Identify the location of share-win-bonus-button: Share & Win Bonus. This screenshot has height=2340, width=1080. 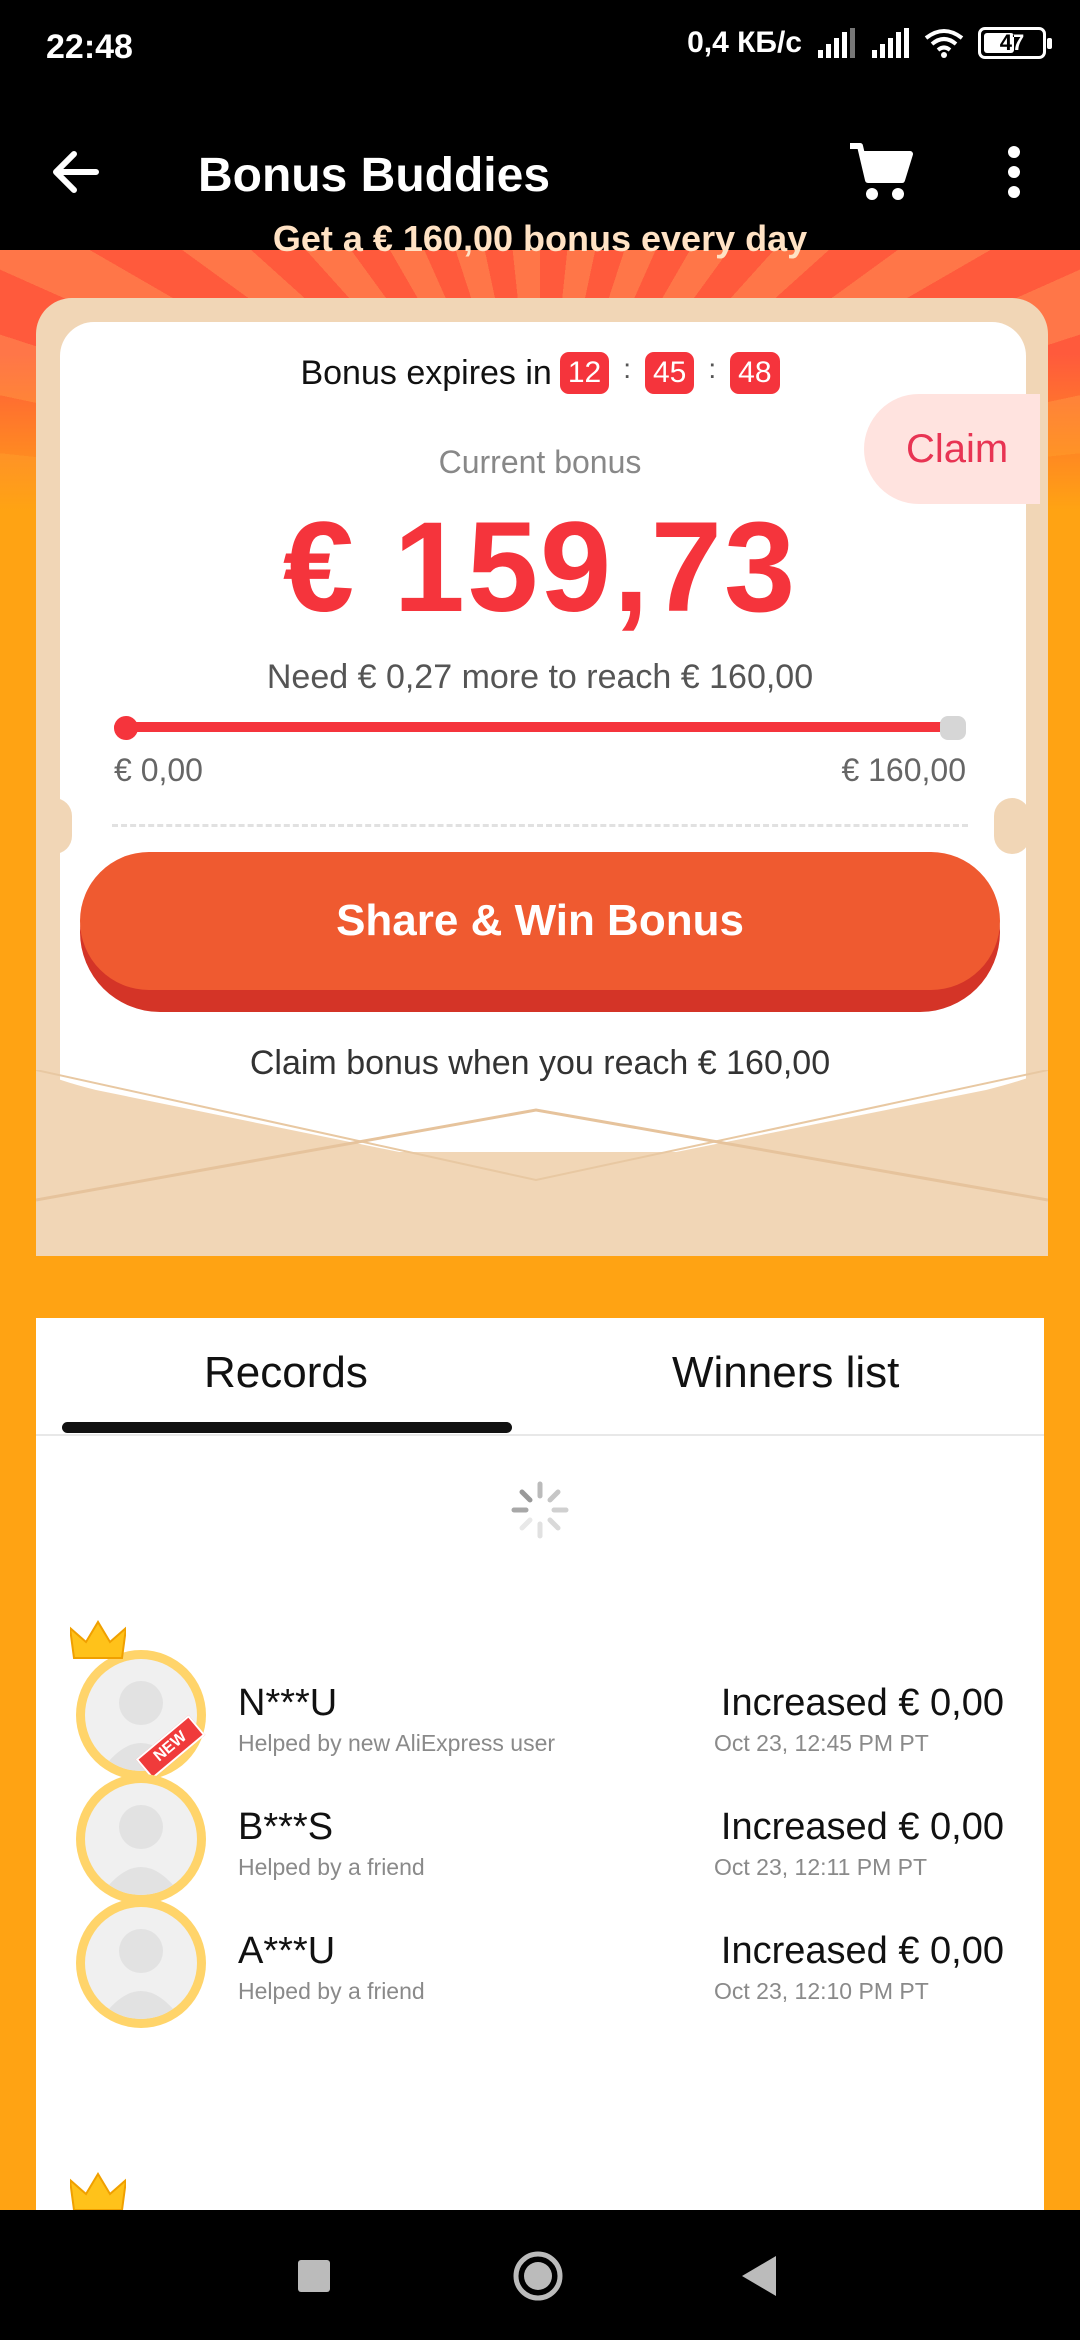
(540, 932).